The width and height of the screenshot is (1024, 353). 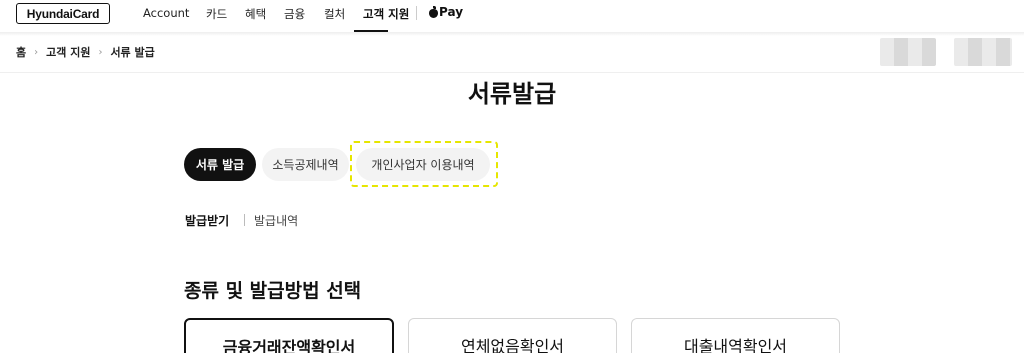 What do you see at coordinates (21, 52) in the screenshot?
I see `breadcrumb-home: 홈` at bounding box center [21, 52].